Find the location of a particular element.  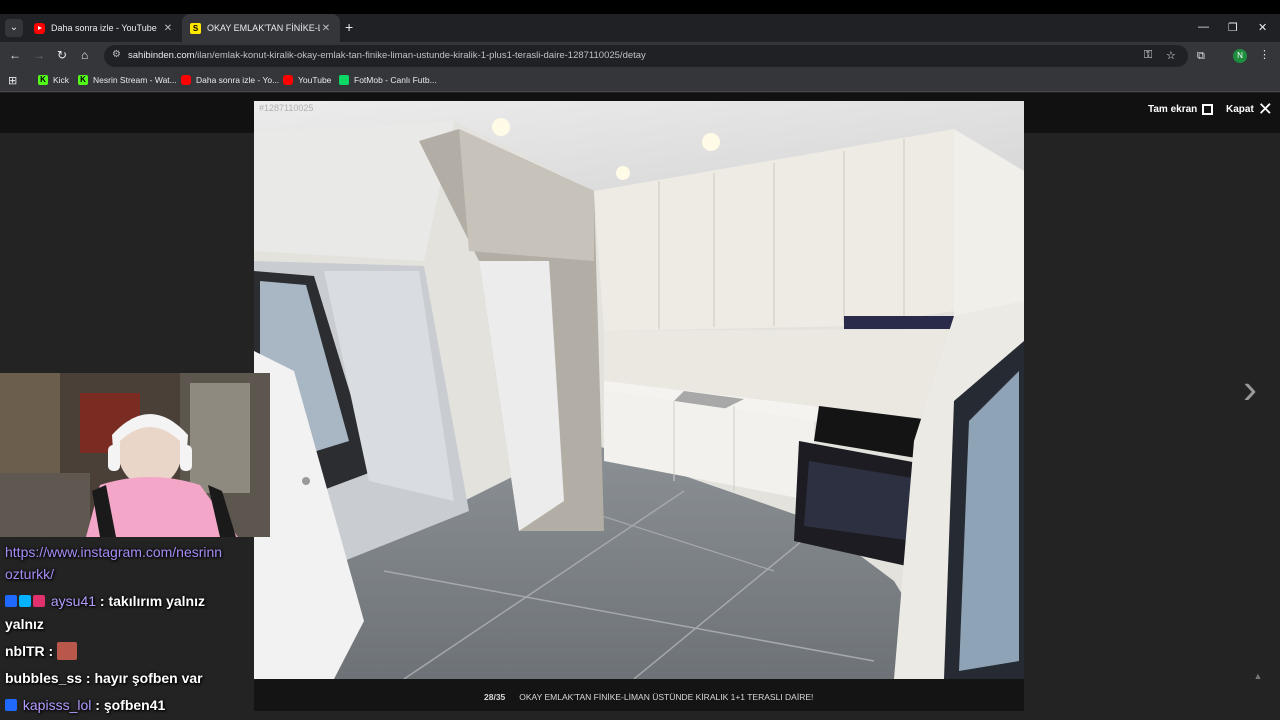

chat-username: bubbles_ss is located at coordinates (44, 678).